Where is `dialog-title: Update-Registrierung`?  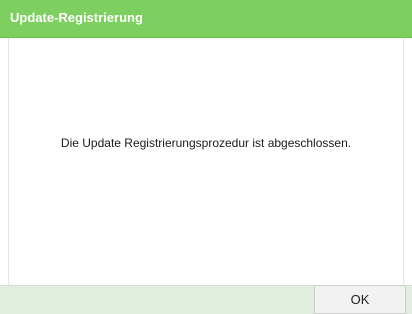 dialog-title: Update-Registrierung is located at coordinates (76, 17).